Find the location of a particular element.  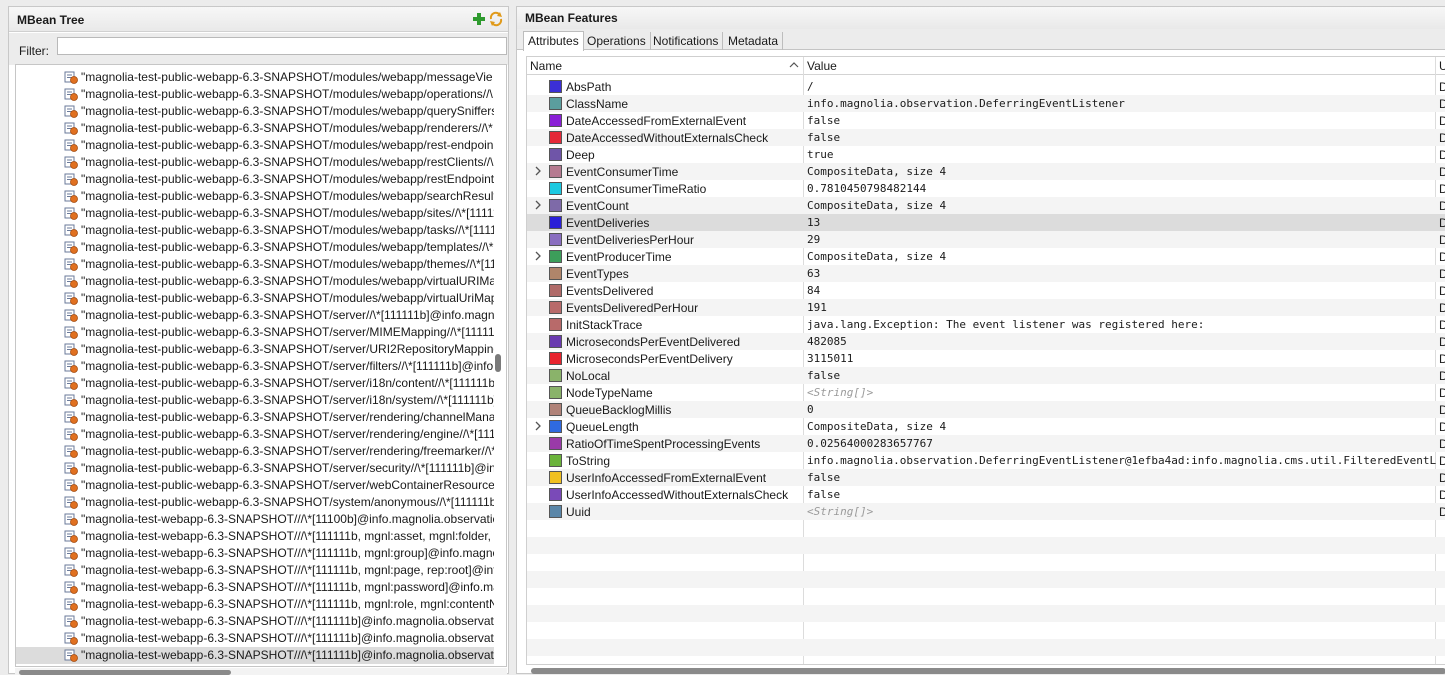

attribute-value: 0.7810450798482144 is located at coordinates (866, 188).